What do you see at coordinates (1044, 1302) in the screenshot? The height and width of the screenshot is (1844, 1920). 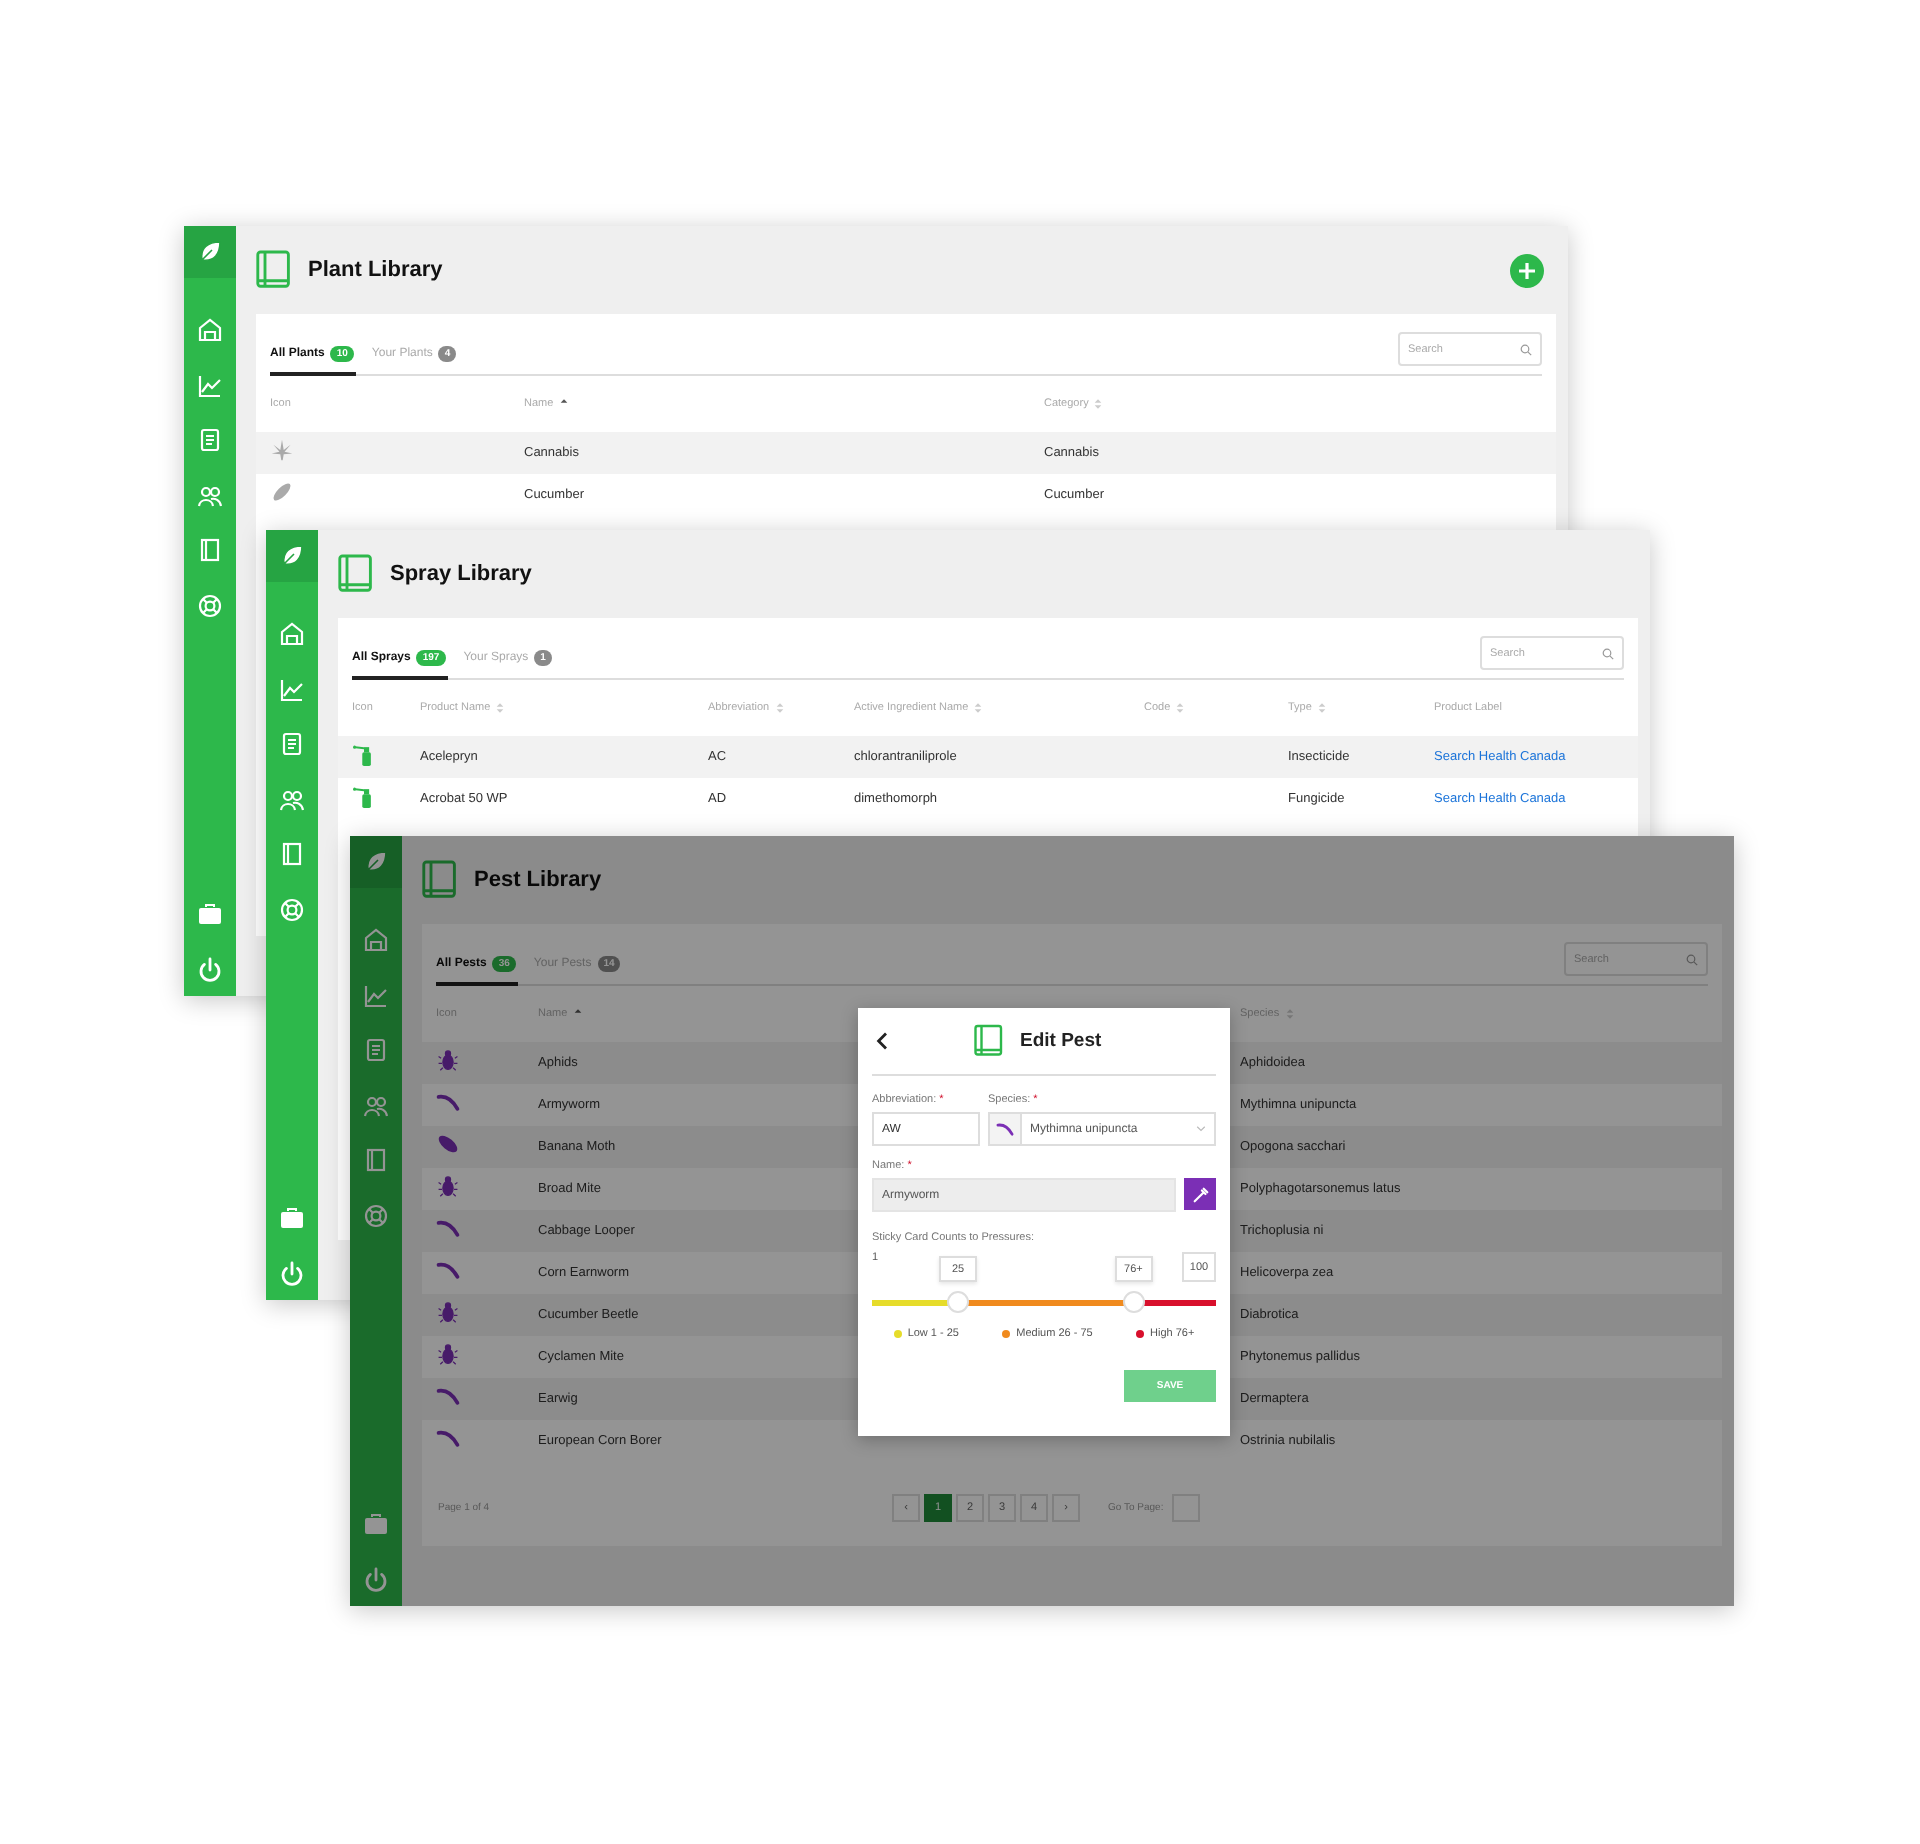 I see `range-slider` at bounding box center [1044, 1302].